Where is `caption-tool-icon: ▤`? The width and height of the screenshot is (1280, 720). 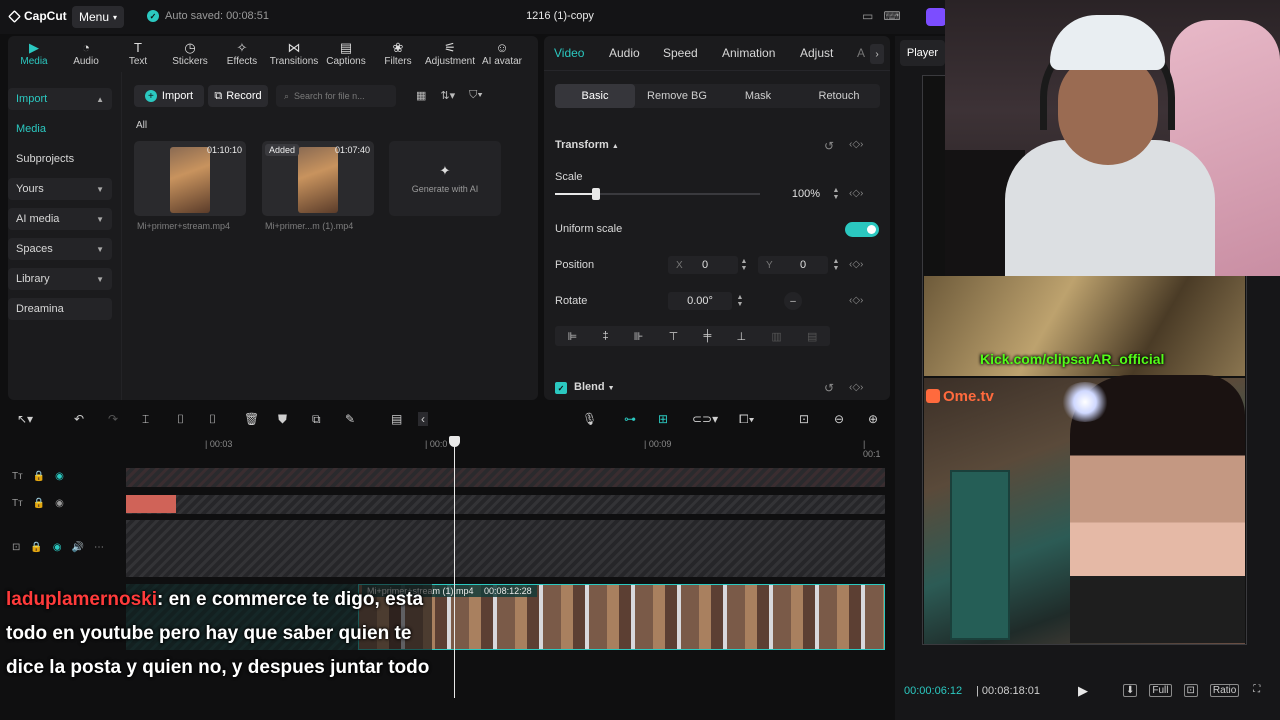
caption-tool-icon: ▤ is located at coordinates (396, 419).